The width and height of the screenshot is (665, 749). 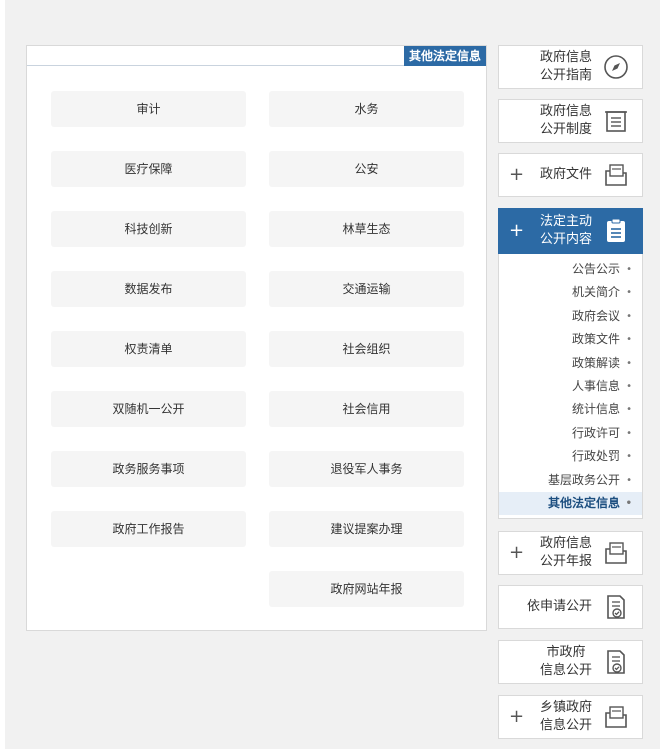 I want to click on category-social-credit: 社会信用, so click(x=366, y=409).